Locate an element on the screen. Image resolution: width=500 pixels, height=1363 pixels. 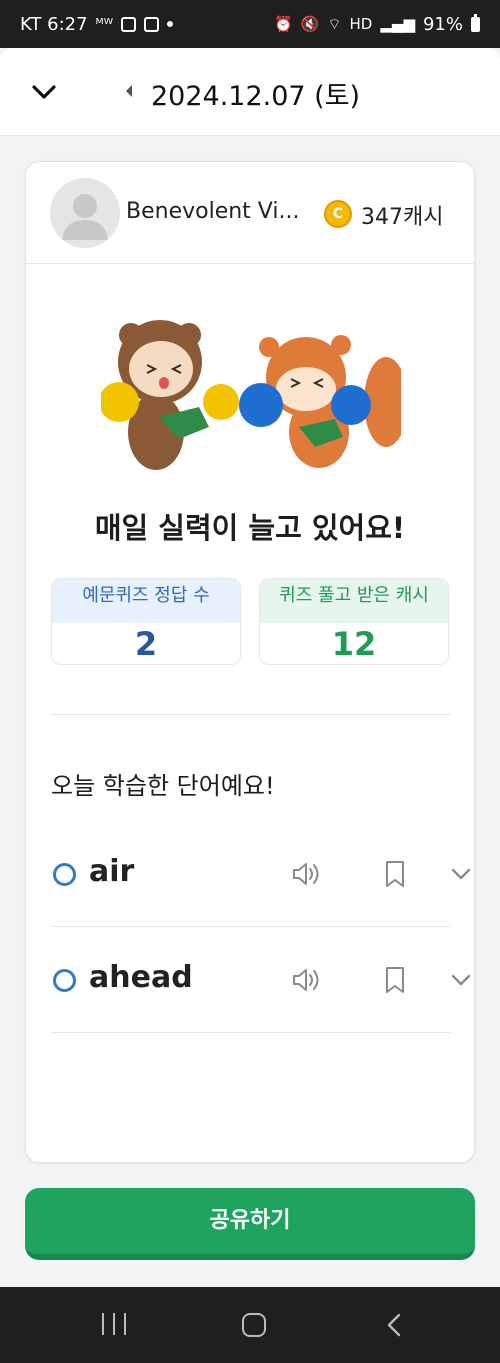
share-button: 공유하기 is located at coordinates (250, 1224).